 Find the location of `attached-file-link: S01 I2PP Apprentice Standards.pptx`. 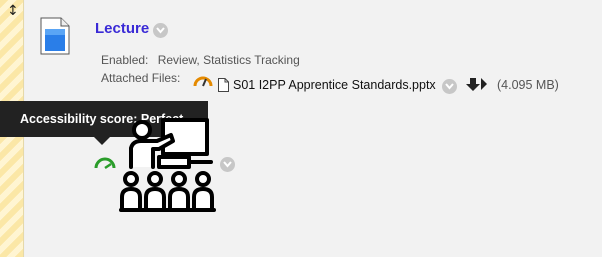

attached-file-link: S01 I2PP Apprentice Standards.pptx is located at coordinates (334, 85).